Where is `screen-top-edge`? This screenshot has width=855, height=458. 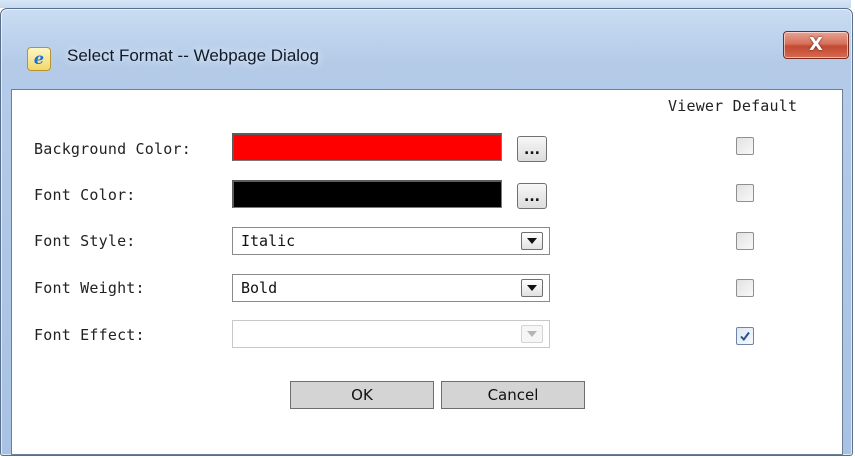 screen-top-edge is located at coordinates (425, 4).